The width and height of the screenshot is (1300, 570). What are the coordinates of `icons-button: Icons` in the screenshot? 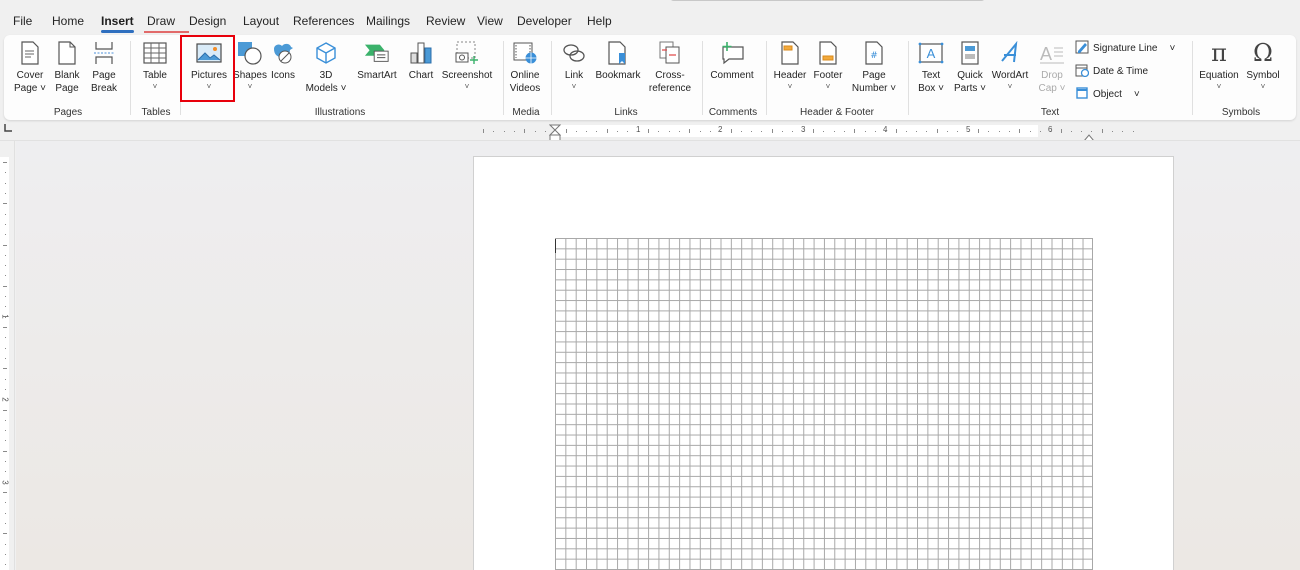 It's located at (283, 58).